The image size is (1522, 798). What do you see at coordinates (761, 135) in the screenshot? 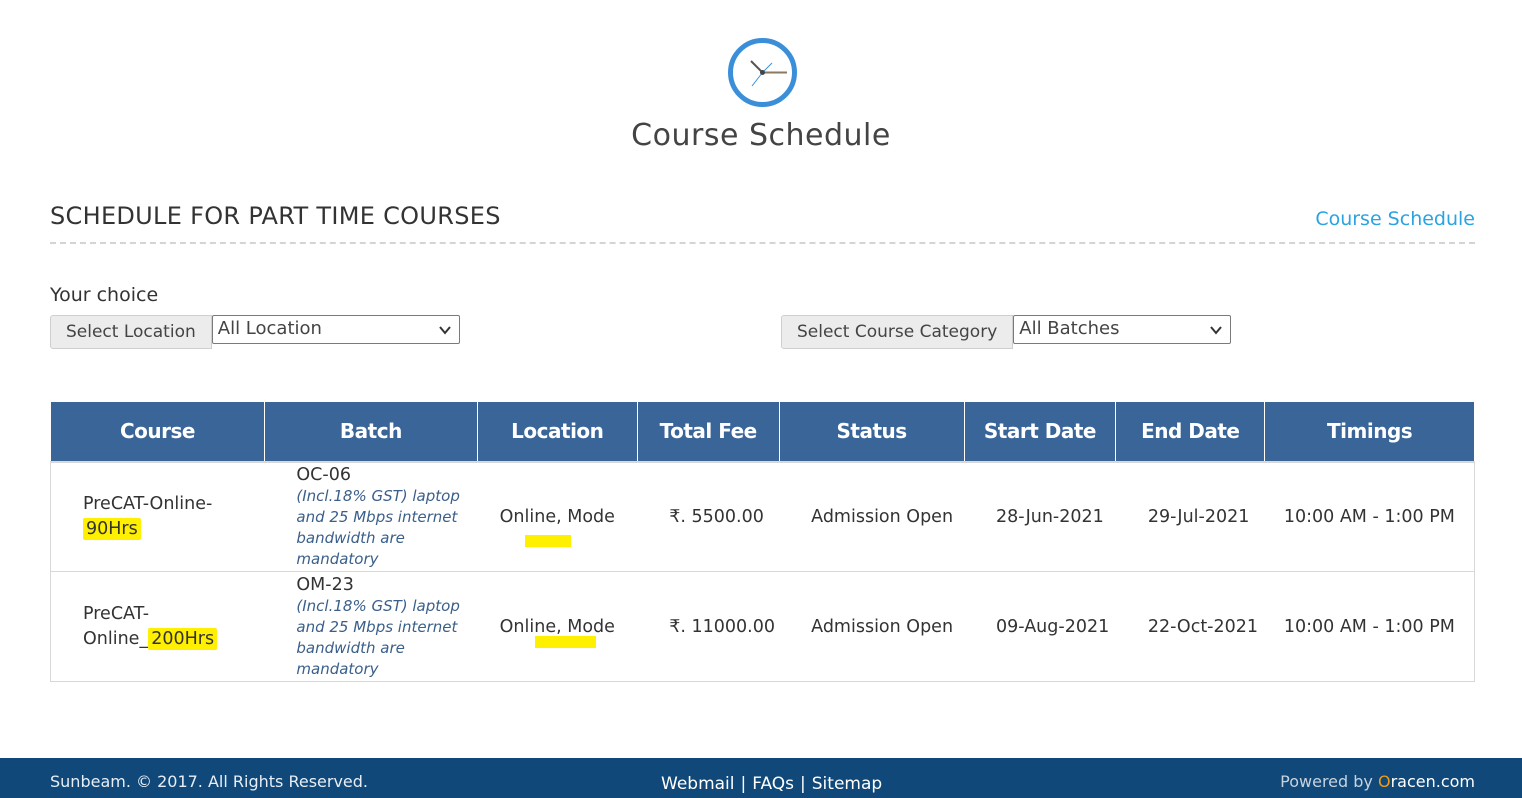
I see `page-title: Course Schedule` at bounding box center [761, 135].